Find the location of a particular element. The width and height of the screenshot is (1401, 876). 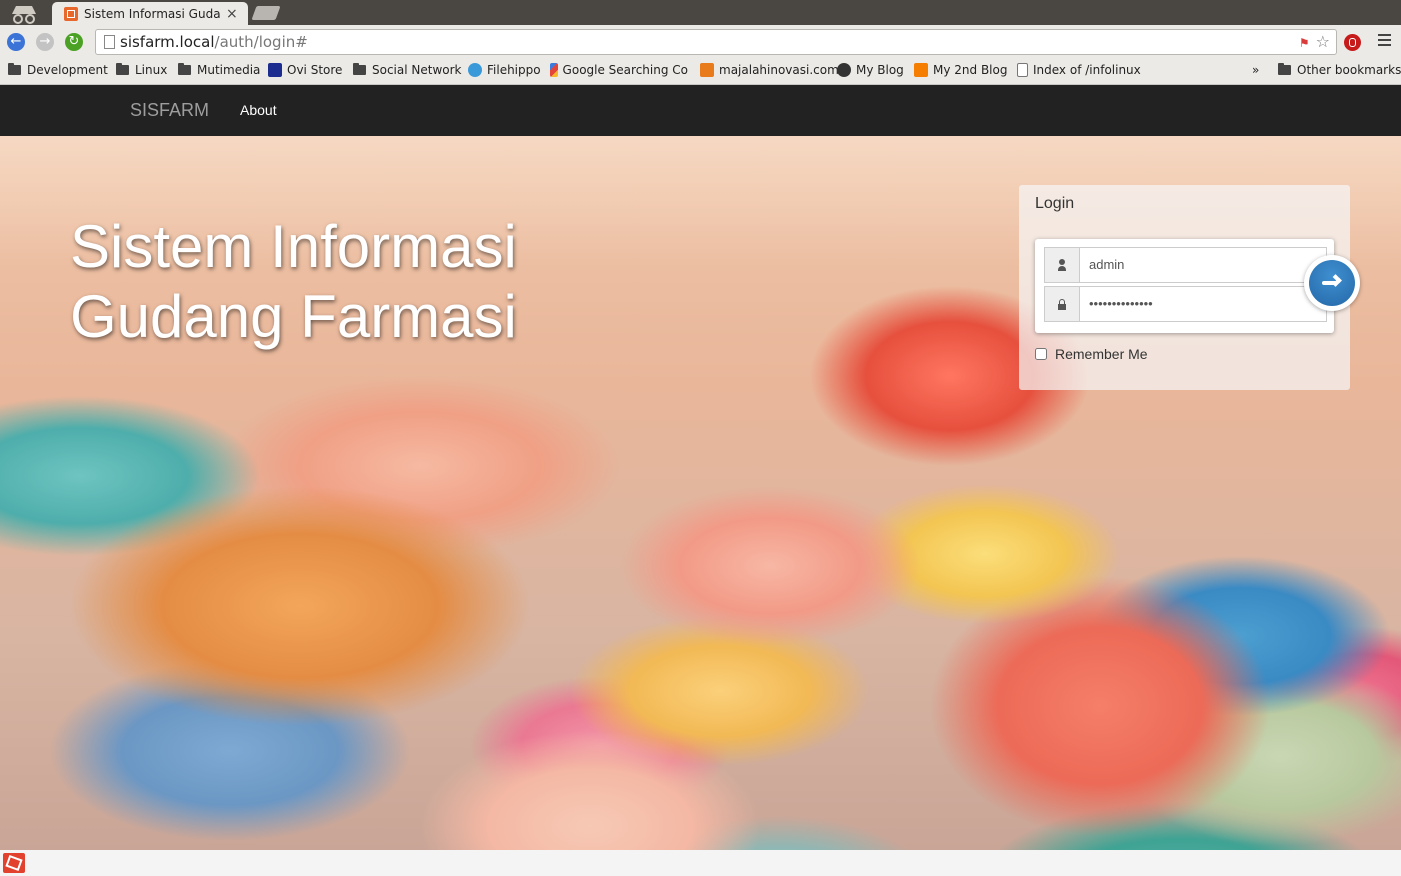

bookmark-label: My 2nd Blog is located at coordinates (970, 70).